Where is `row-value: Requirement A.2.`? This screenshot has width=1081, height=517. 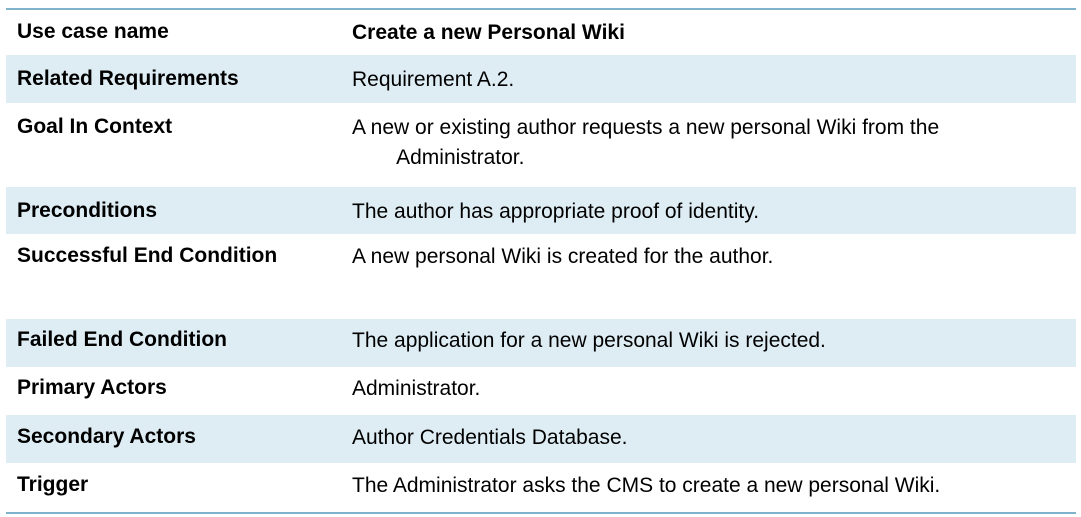
row-value: Requirement A.2. is located at coordinates (433, 79).